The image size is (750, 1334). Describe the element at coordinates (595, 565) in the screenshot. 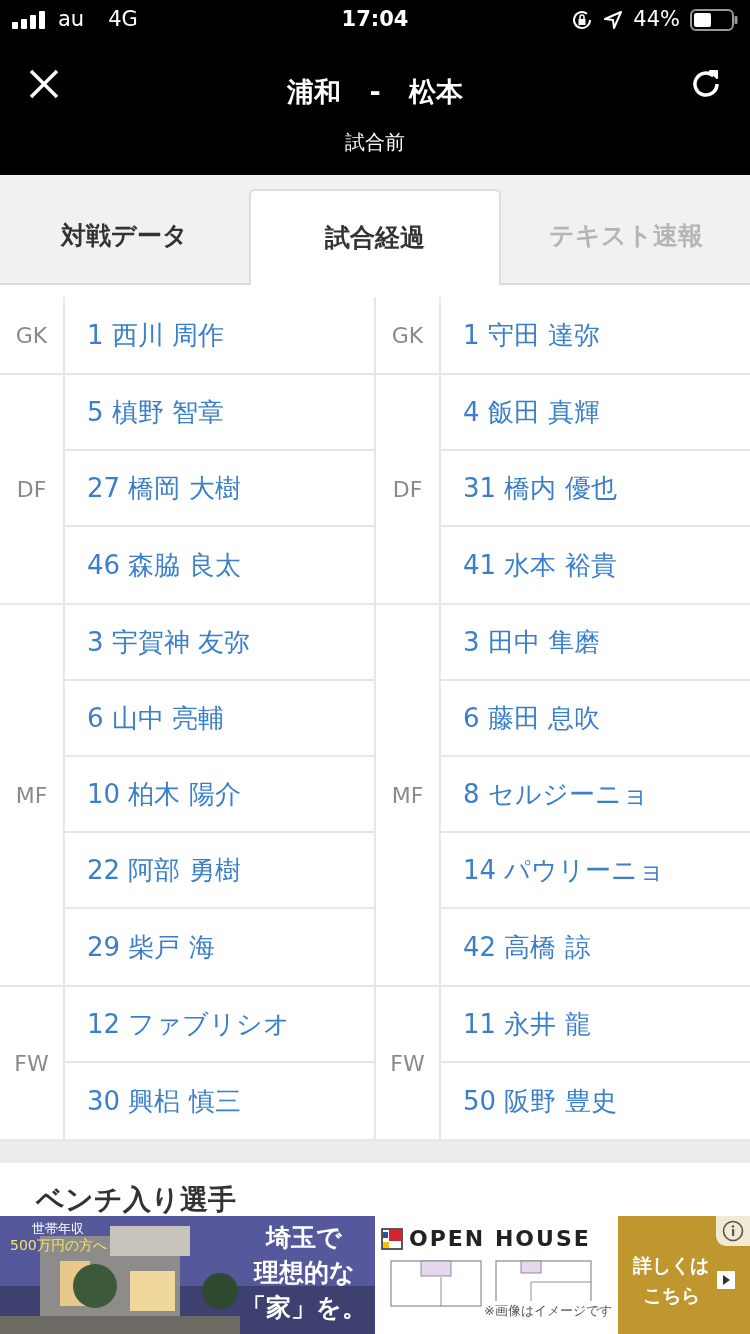

I see `player-name: 41 水本 裕貴` at that location.